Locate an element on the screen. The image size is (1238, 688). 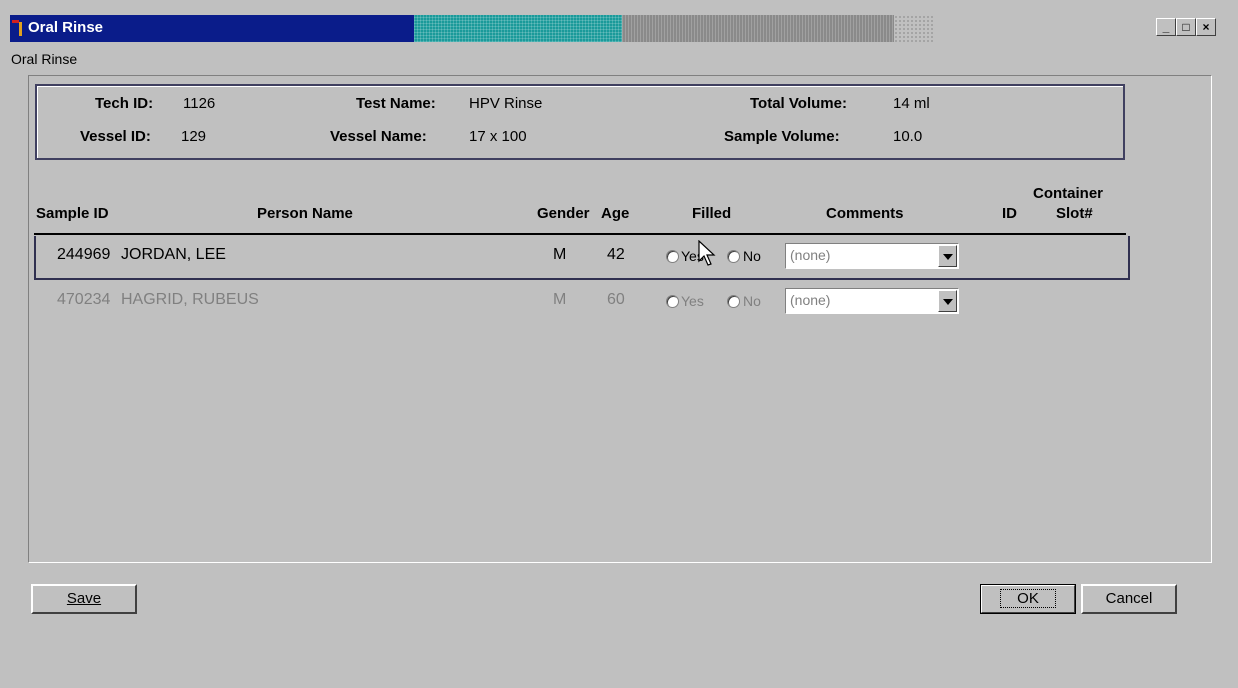
ok-button-label: OK is located at coordinates (1028, 598).